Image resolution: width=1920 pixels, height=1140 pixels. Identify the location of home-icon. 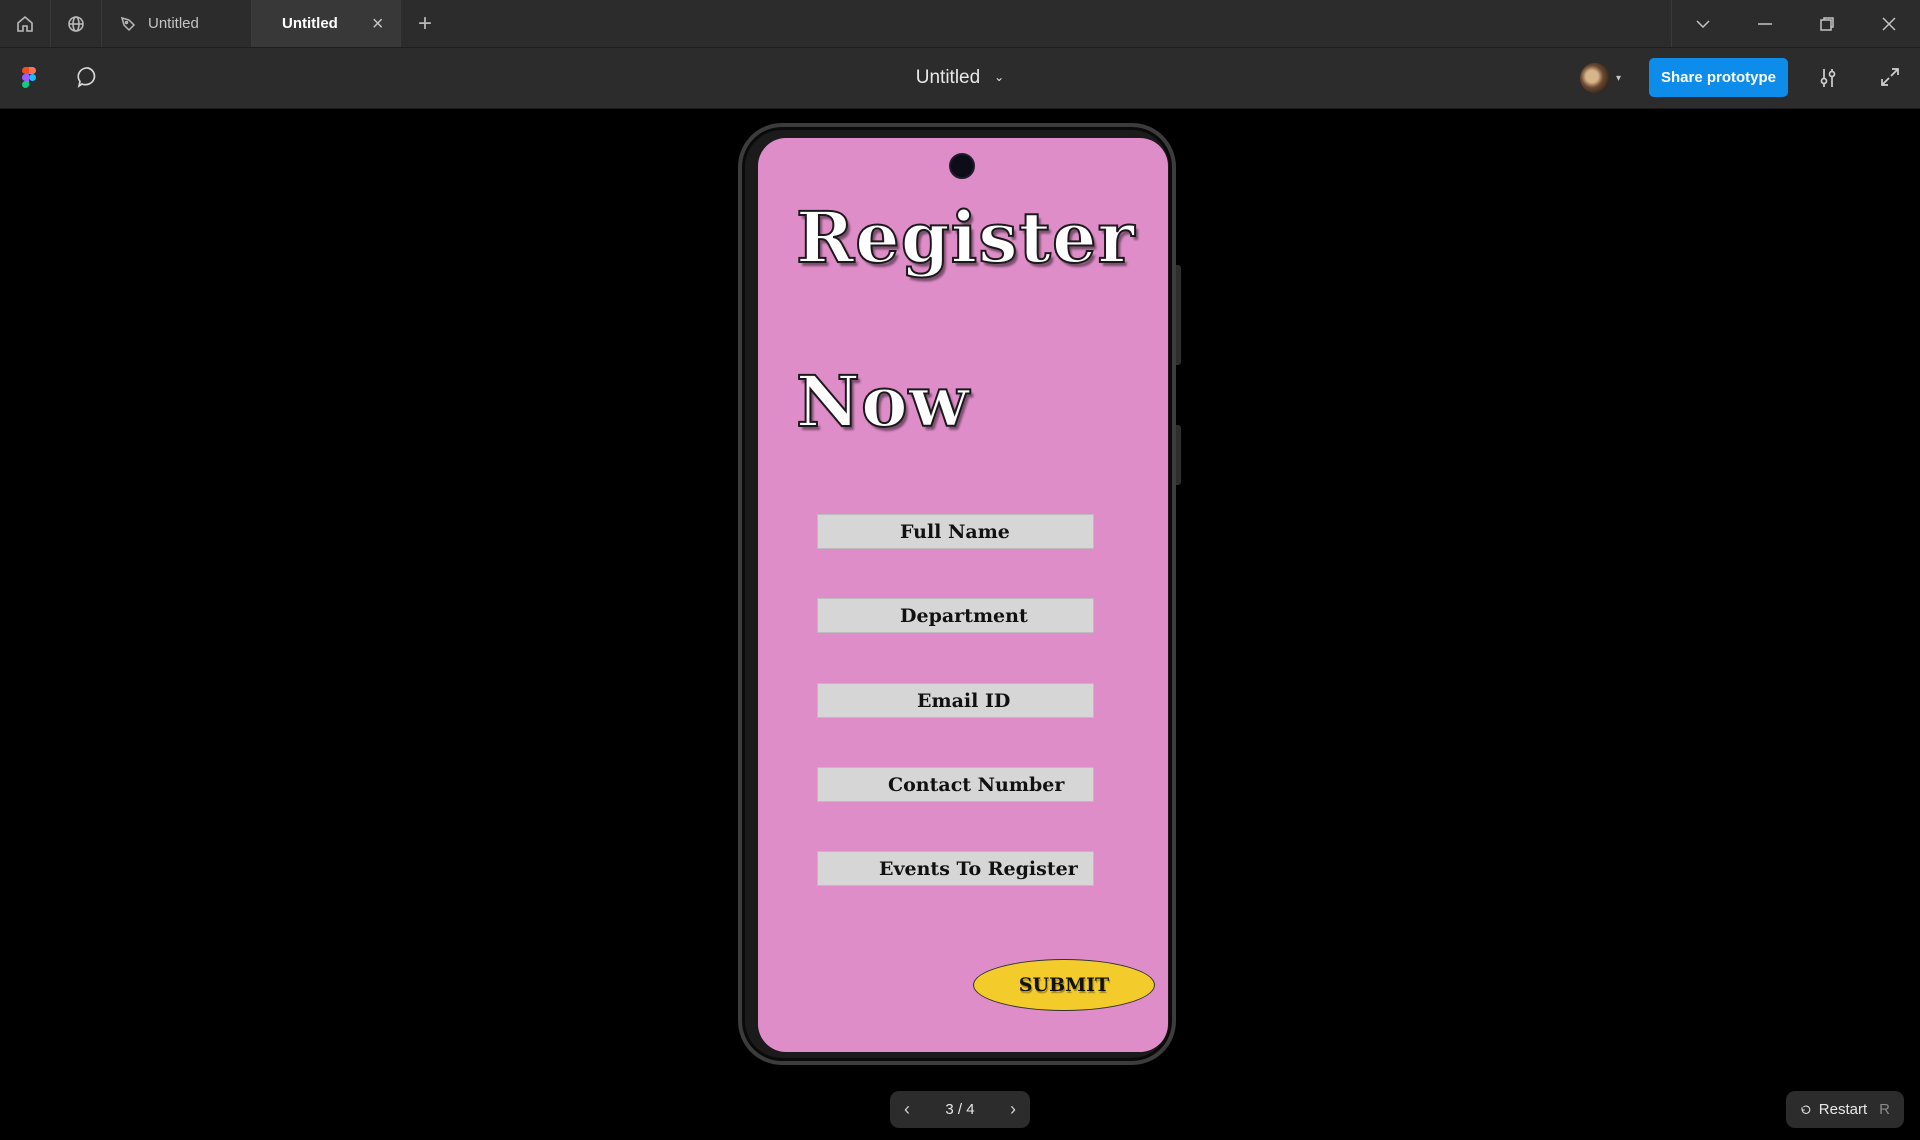
(25, 23).